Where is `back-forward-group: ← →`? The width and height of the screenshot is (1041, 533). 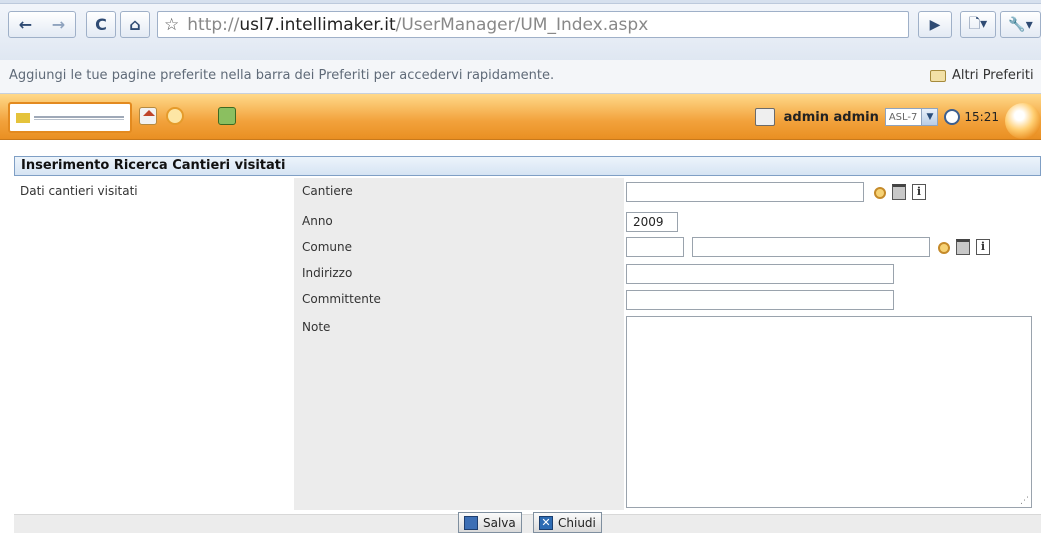
back-forward-group: ← → is located at coordinates (42, 24).